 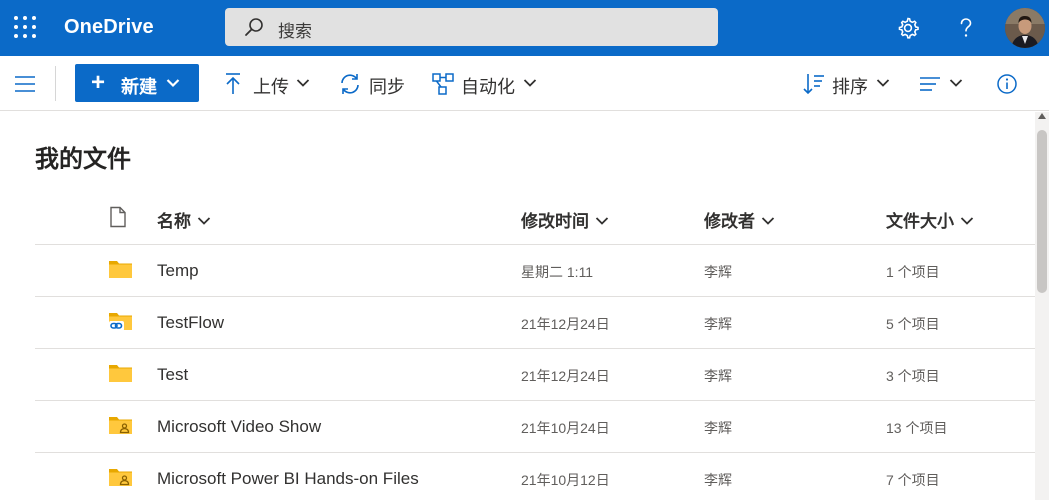 I want to click on automate-icon, so click(x=443, y=84).